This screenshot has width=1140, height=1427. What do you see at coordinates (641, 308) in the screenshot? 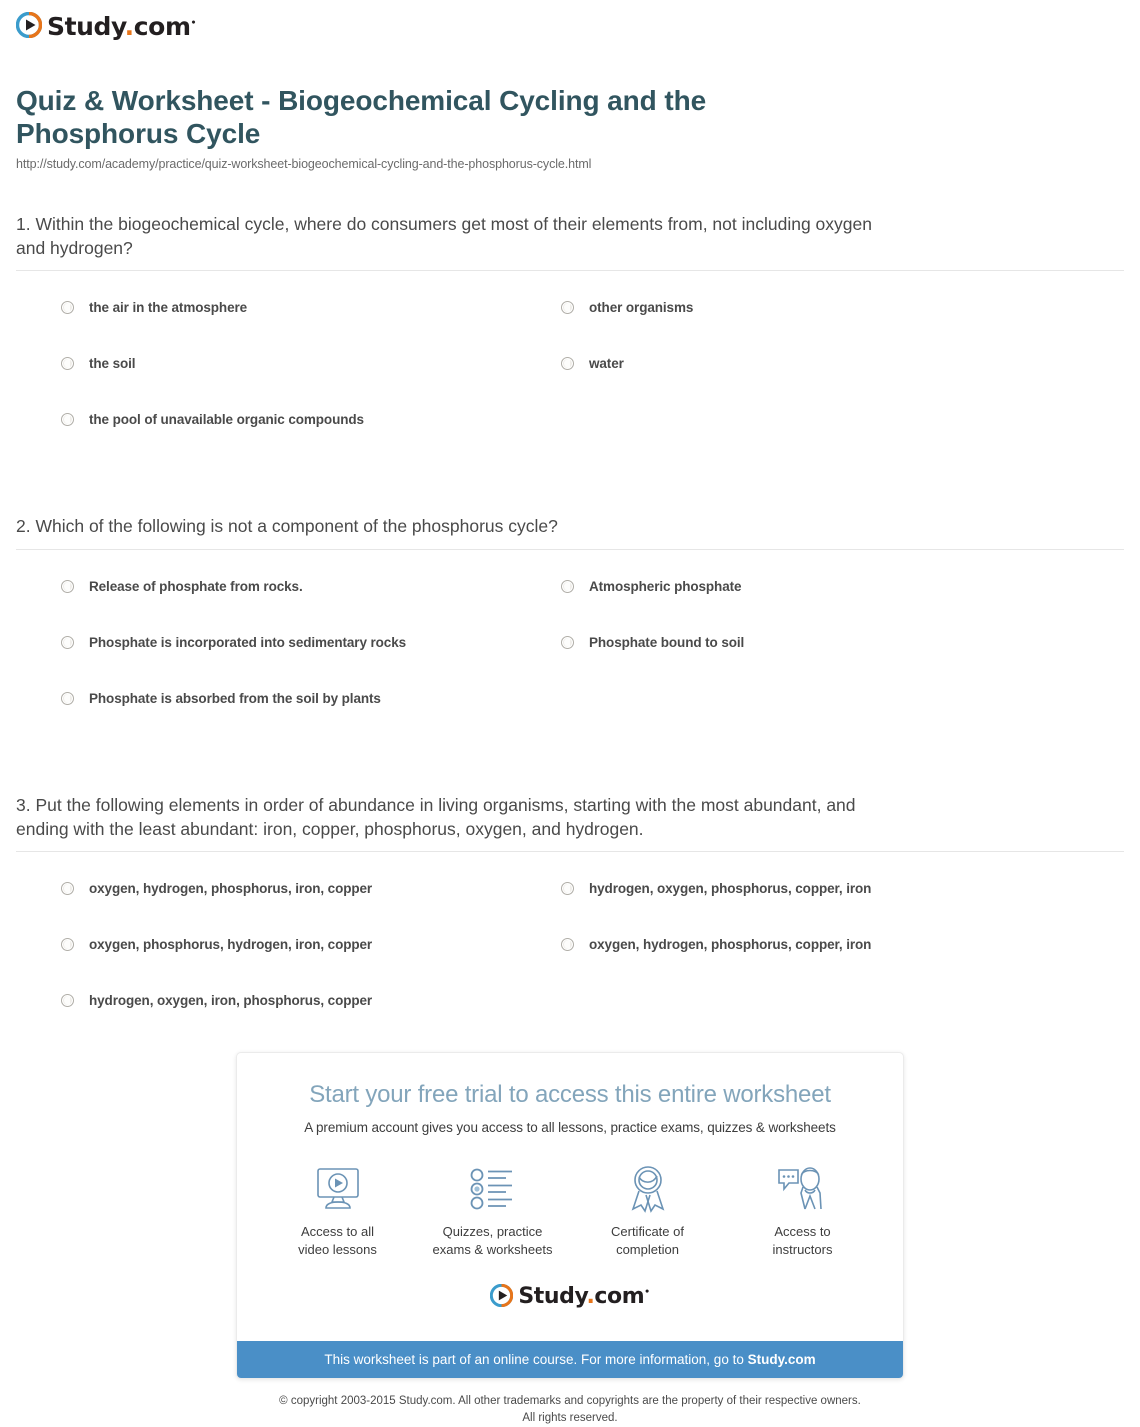
I see `answer-label: other organisms` at bounding box center [641, 308].